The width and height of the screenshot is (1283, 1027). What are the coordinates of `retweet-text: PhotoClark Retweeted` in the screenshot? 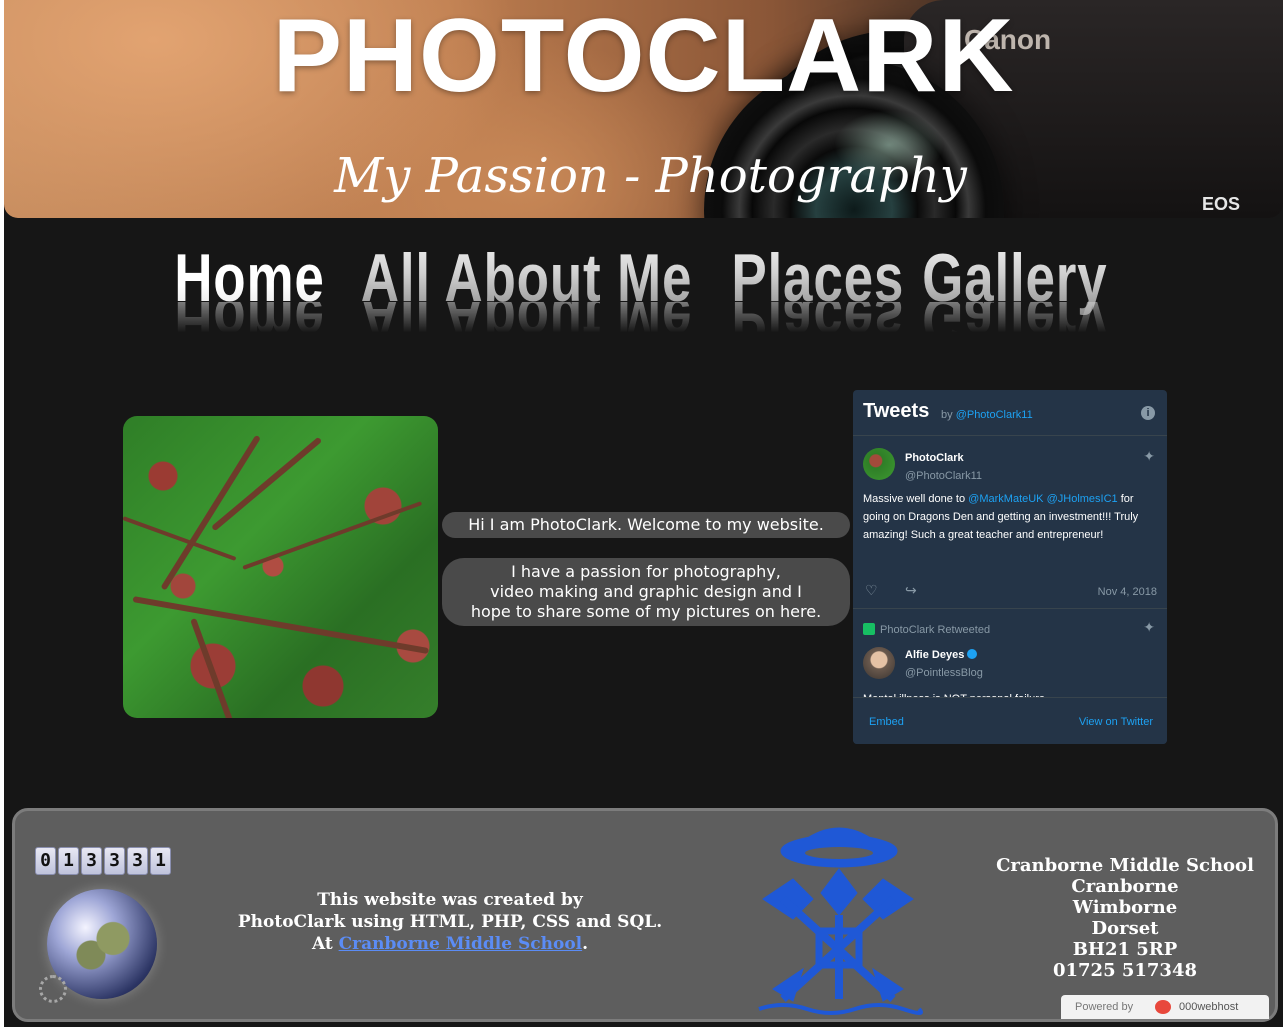 It's located at (935, 630).